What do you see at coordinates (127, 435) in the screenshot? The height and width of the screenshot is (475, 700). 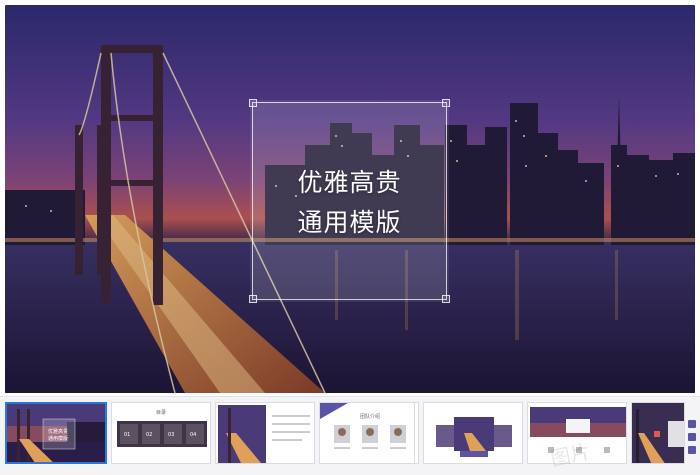 I see `thumb-number: 01` at bounding box center [127, 435].